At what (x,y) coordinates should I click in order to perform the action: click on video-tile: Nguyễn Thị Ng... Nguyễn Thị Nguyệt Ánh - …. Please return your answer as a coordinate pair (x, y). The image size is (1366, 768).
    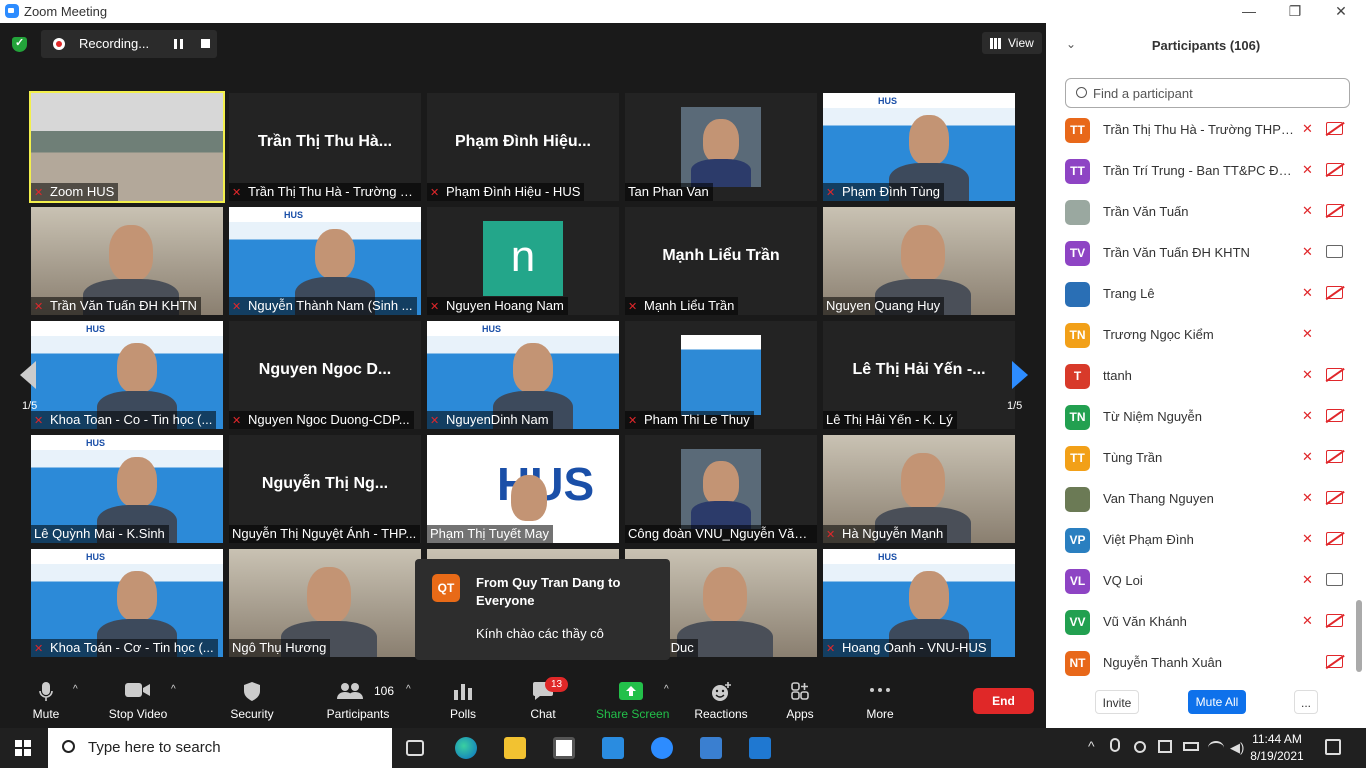
    Looking at the image, I should click on (325, 489).